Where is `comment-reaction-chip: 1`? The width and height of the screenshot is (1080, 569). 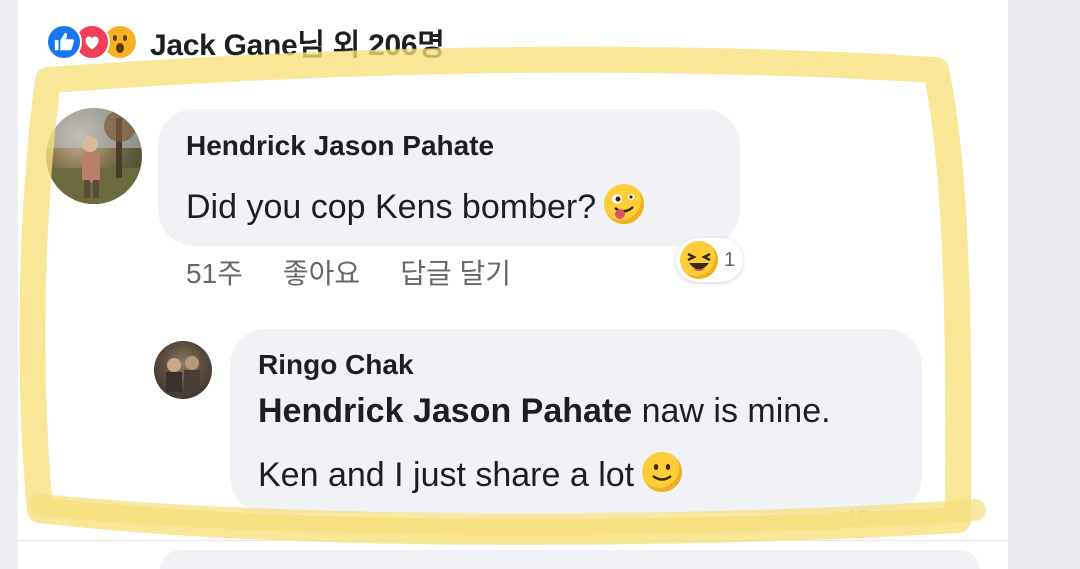
comment-reaction-chip: 1 is located at coordinates (710, 260).